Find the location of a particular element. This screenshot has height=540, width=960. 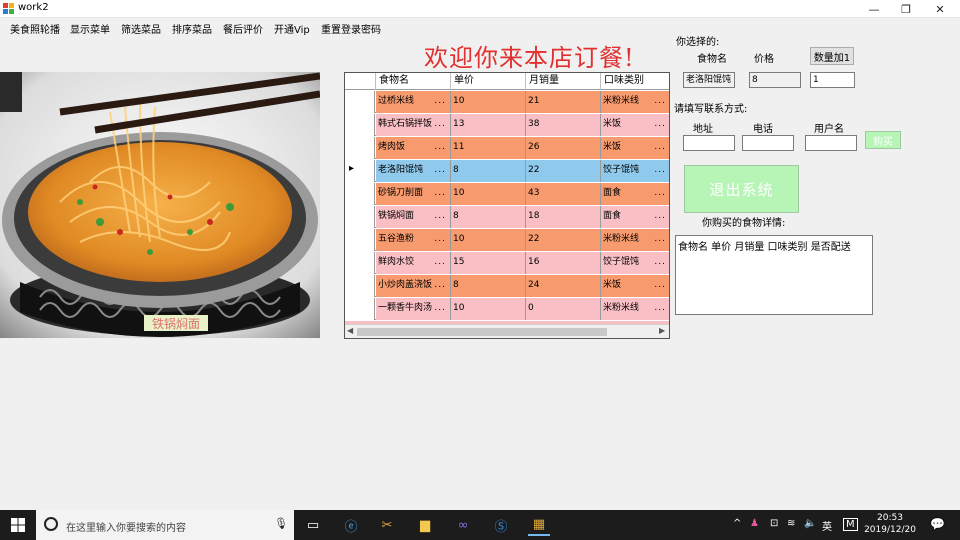

cell-sales: 21 is located at coordinates (563, 102).